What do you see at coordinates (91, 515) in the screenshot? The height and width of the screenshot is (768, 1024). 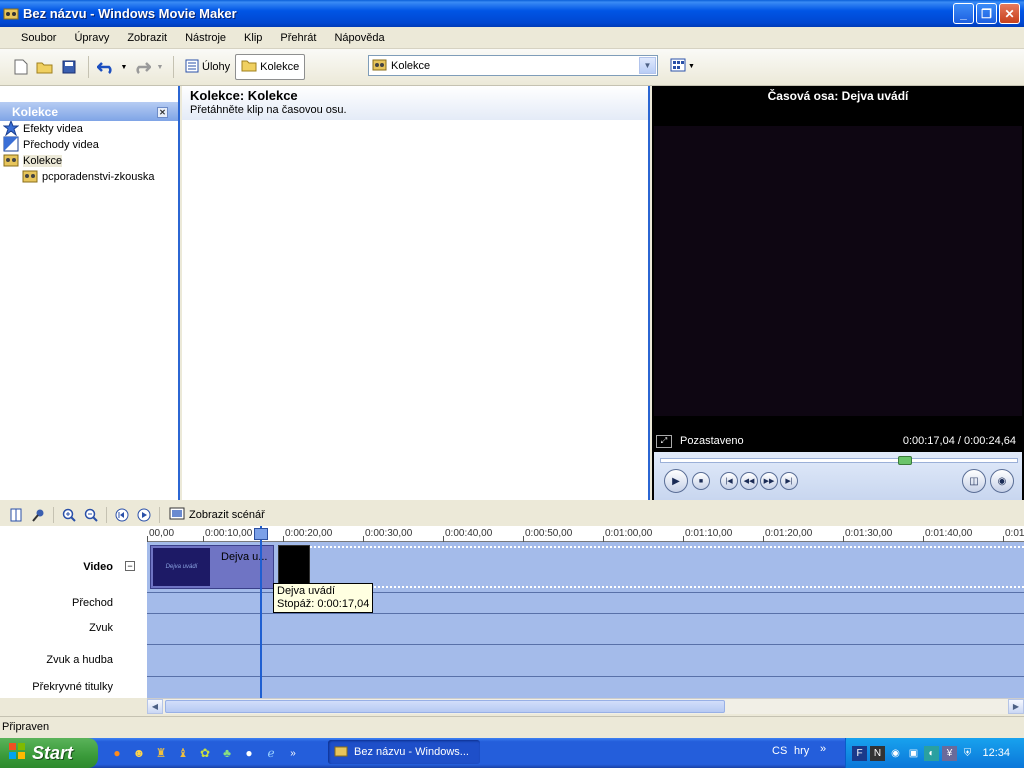 I see `zoom-out-icon` at bounding box center [91, 515].